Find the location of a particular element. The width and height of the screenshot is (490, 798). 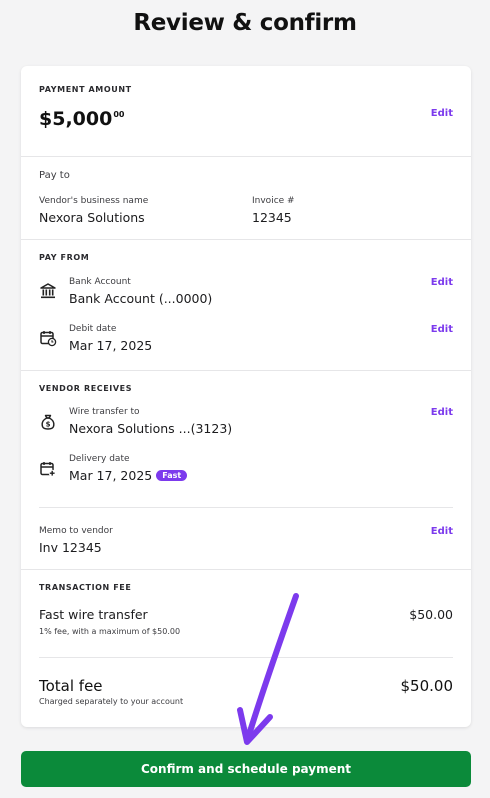

payment-amount-caption: PAYMENT AMOUNT is located at coordinates (85, 89).